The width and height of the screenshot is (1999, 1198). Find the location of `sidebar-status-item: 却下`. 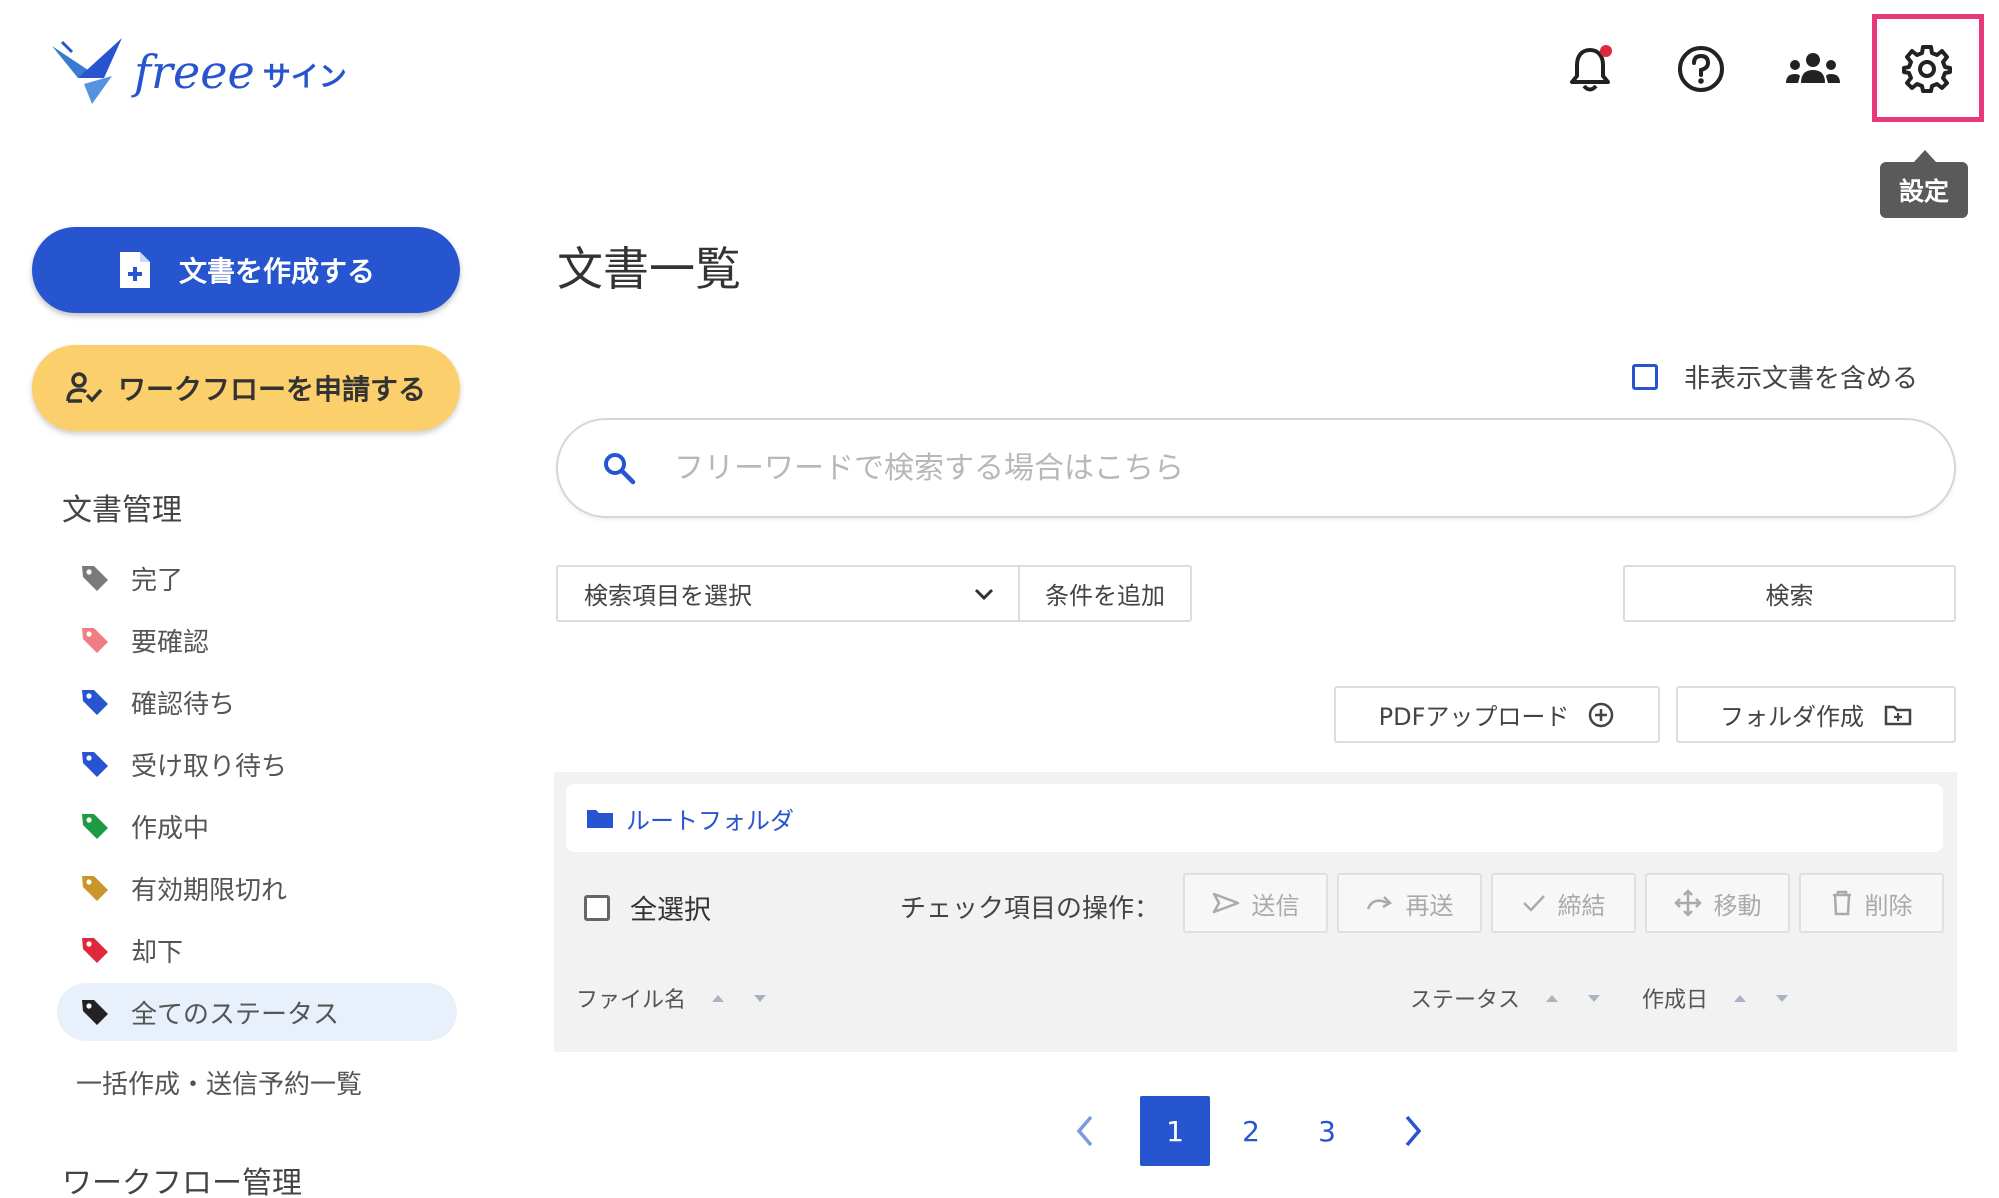

sidebar-status-item: 却下 is located at coordinates (257, 950).